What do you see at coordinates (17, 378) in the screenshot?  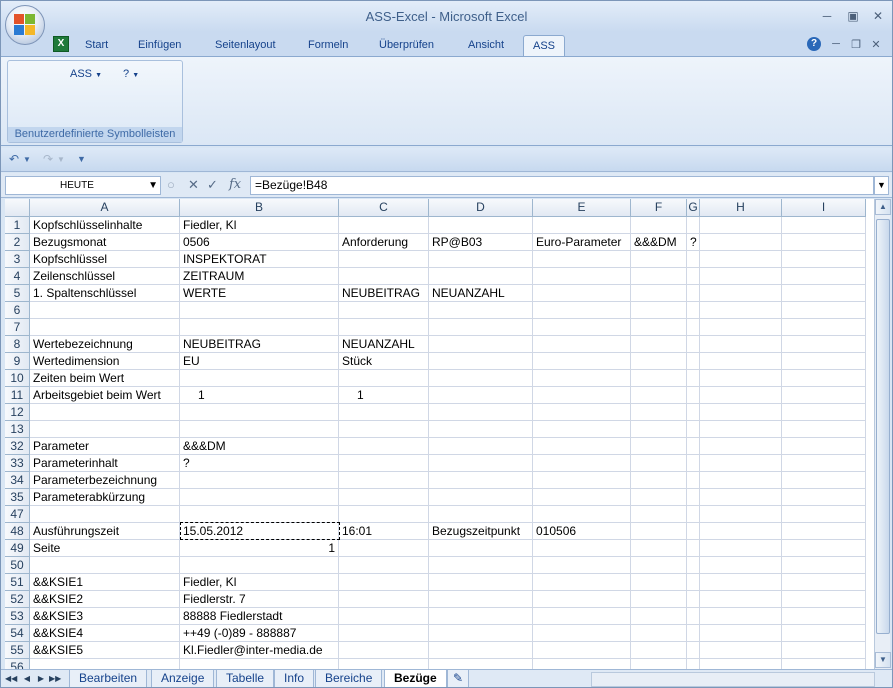 I see `row-header: 10` at bounding box center [17, 378].